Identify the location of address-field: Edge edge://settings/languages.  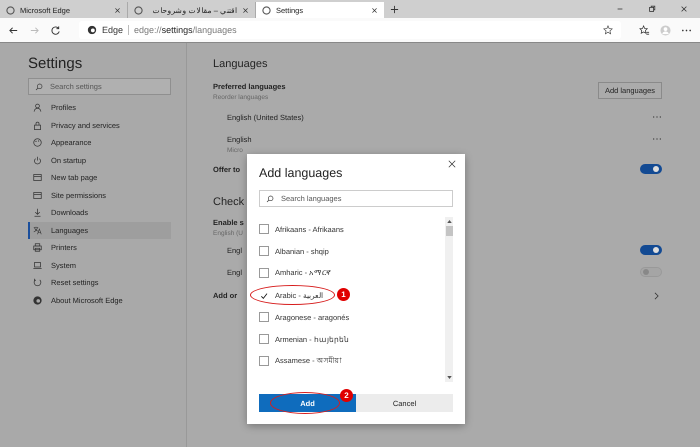
(350, 30).